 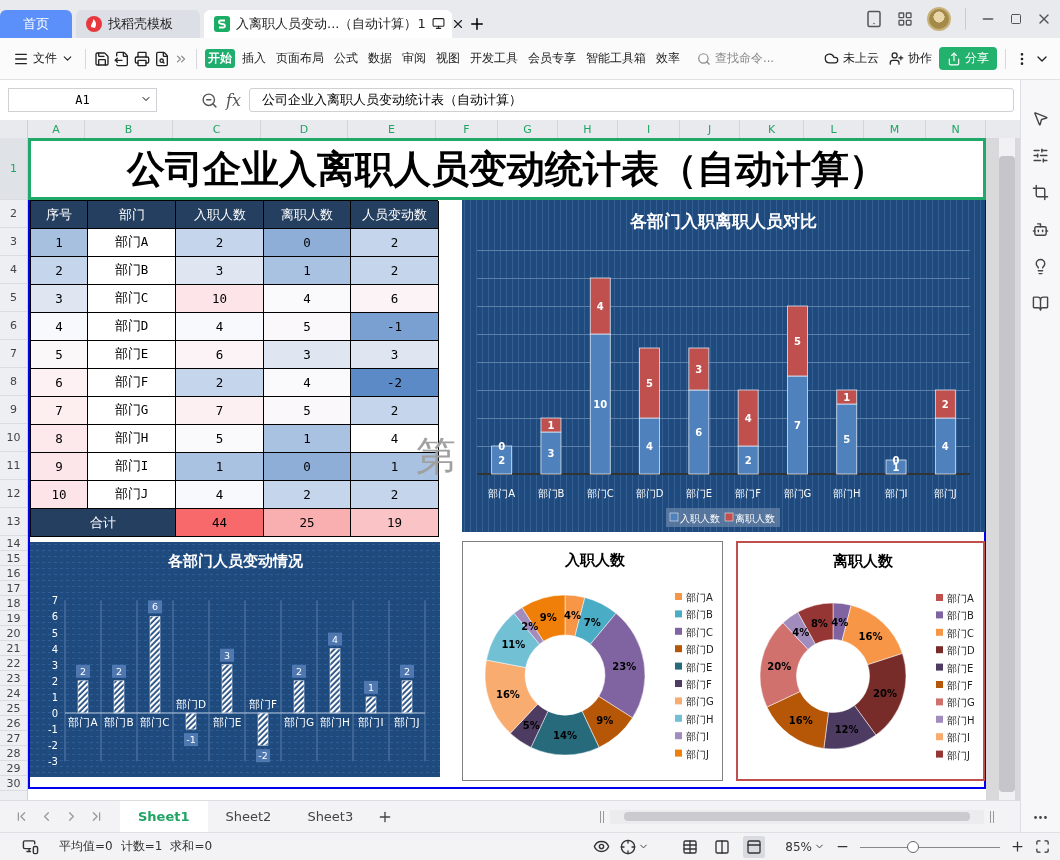 I want to click on axis-label: 部门H, so click(x=847, y=493).